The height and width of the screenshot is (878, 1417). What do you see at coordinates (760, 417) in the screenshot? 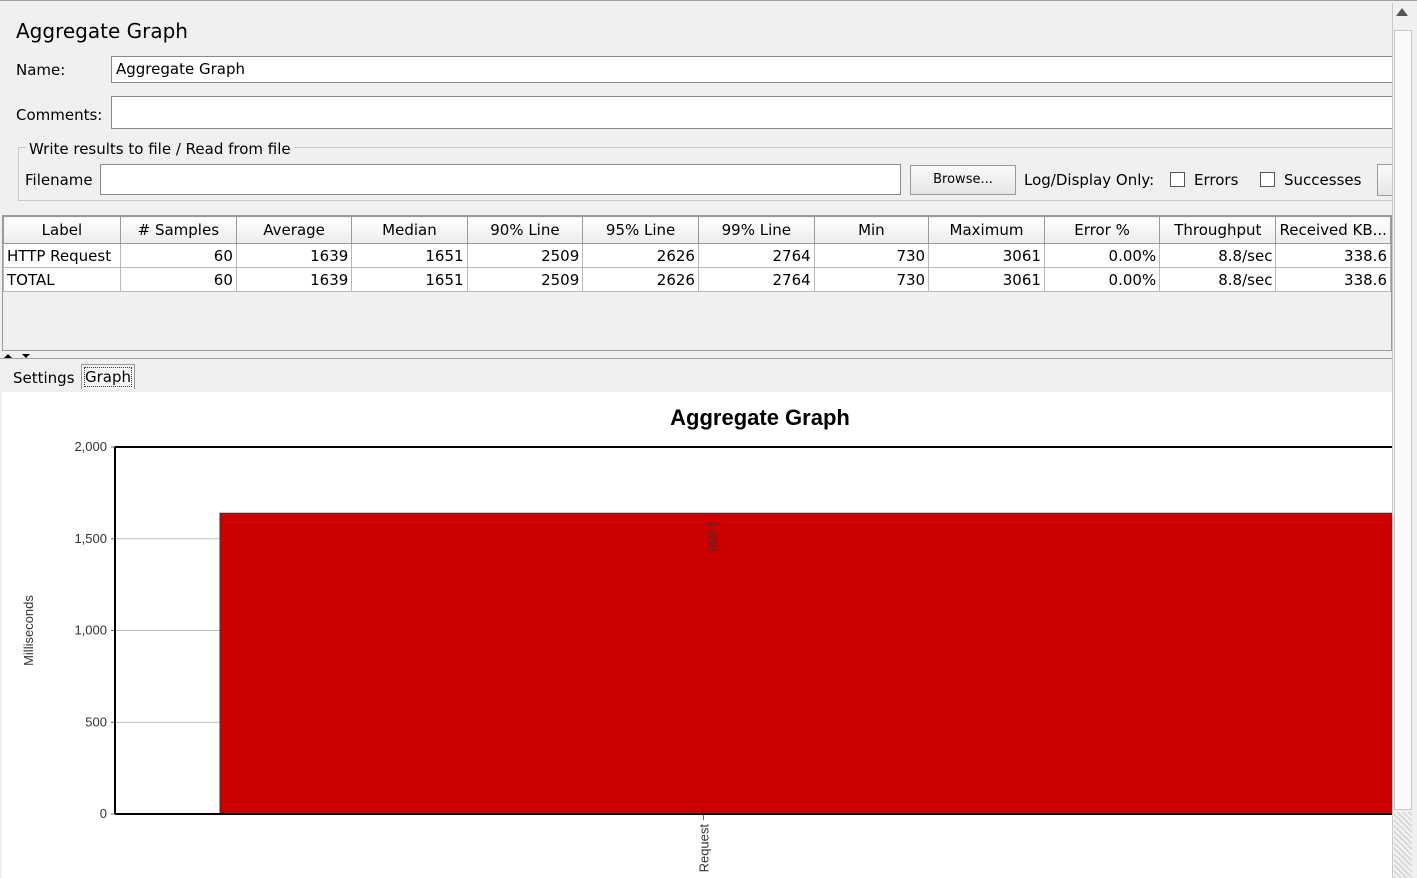
I see `chart-title: Aggregate Graph` at bounding box center [760, 417].